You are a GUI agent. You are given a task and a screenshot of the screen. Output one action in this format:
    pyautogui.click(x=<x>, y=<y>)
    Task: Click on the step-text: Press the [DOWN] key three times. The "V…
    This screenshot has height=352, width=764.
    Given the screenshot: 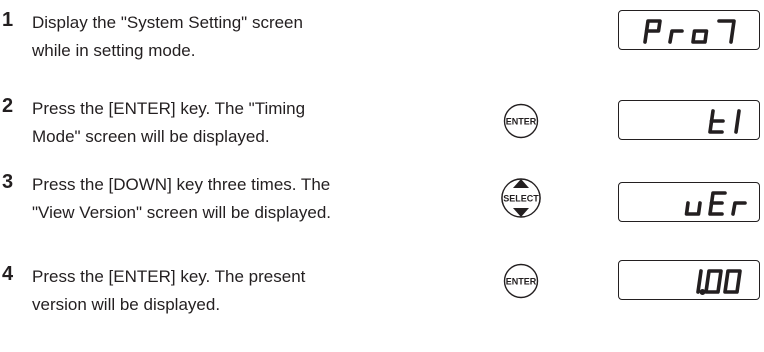 What is the action you would take?
    pyautogui.click(x=242, y=199)
    